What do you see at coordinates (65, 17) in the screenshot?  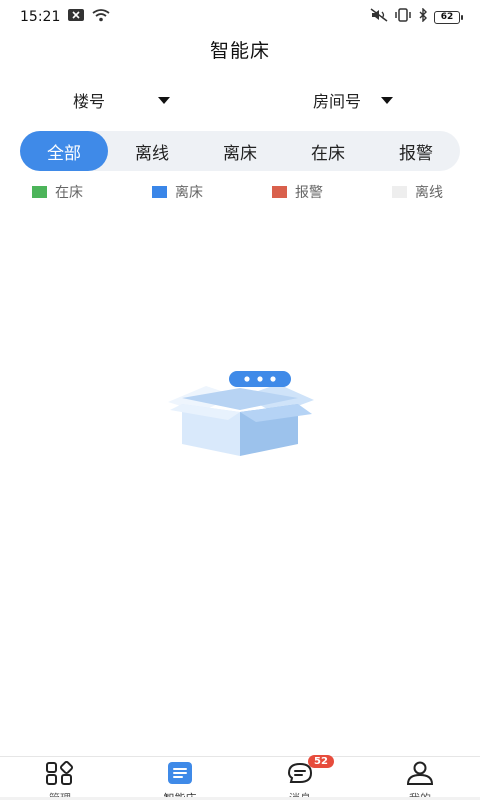 I see `status-left: 15:21` at bounding box center [65, 17].